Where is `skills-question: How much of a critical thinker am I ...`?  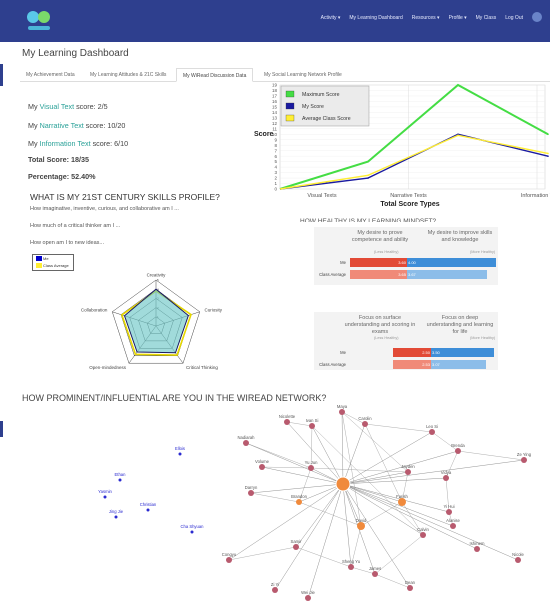 skills-question: How much of a critical thinker am I ... is located at coordinates (75, 226).